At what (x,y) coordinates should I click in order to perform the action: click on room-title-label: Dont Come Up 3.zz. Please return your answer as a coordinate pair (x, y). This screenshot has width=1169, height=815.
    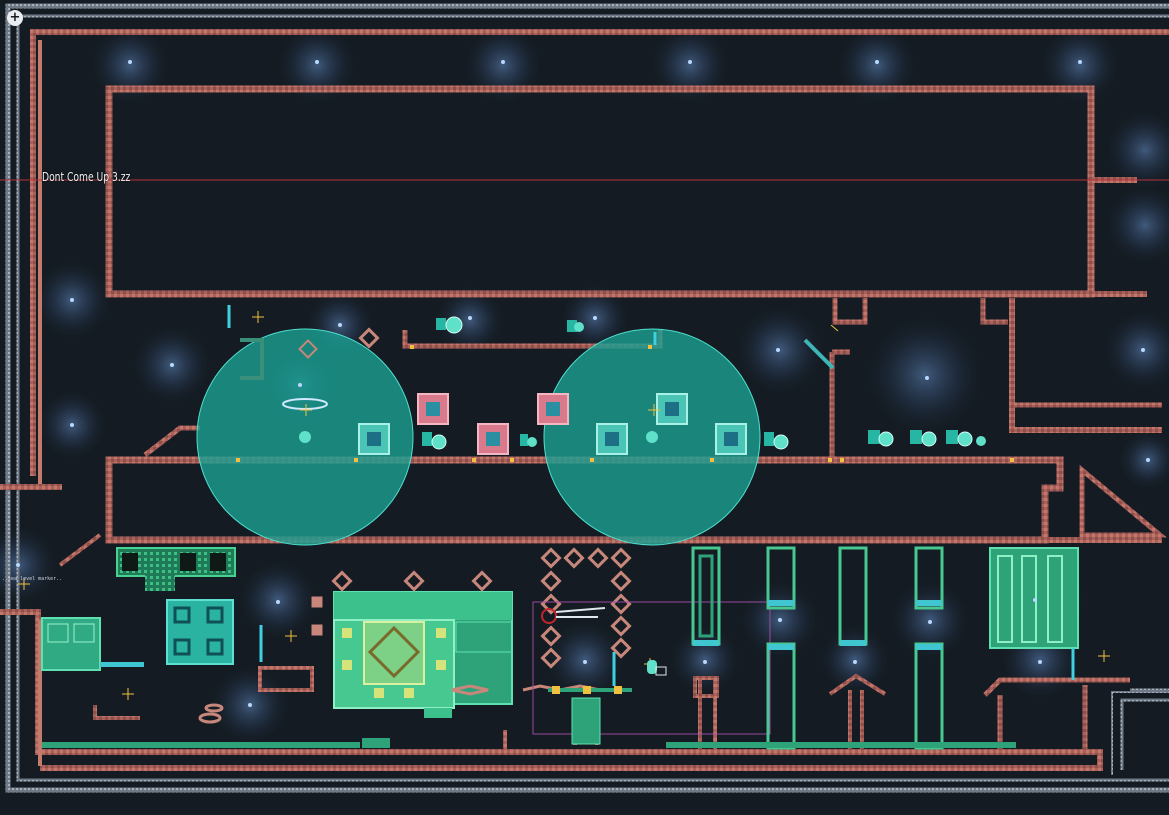
    Looking at the image, I should click on (86, 177).